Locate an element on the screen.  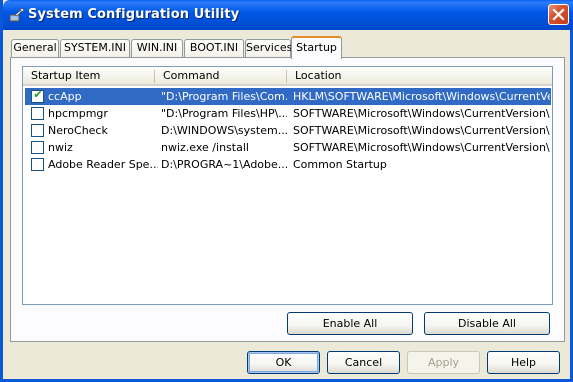
tab-win-ini: WIN.INI is located at coordinates (157, 48).